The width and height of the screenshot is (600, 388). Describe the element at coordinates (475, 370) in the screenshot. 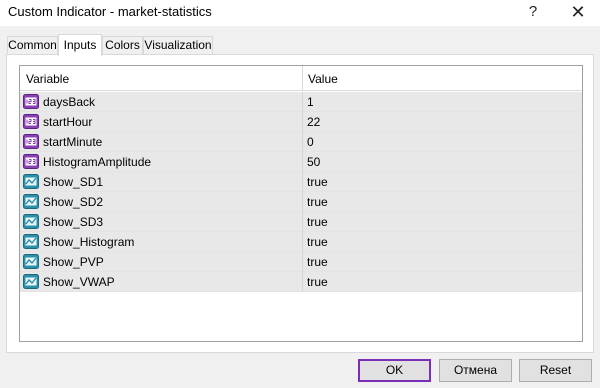

I see `cancel-button: Отмена` at that location.